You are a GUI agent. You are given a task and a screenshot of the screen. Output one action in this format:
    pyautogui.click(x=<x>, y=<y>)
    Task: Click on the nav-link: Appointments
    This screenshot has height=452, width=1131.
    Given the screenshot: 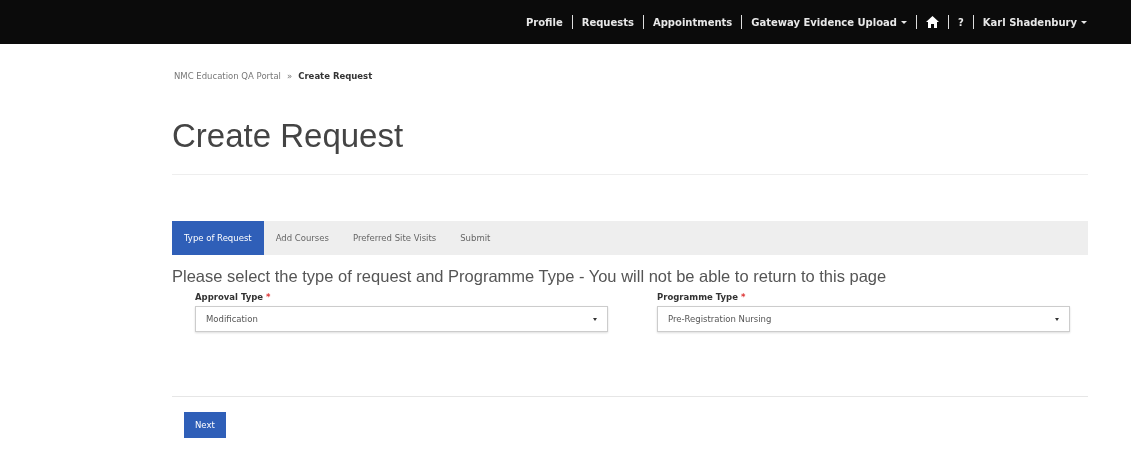 What is the action you would take?
    pyautogui.click(x=692, y=22)
    